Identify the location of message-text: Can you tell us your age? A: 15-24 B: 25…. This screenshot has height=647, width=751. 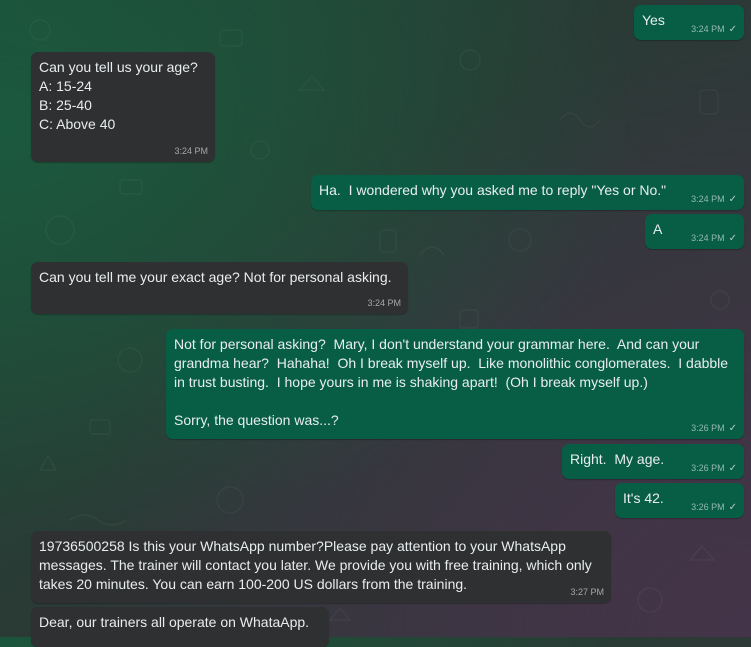
(118, 95).